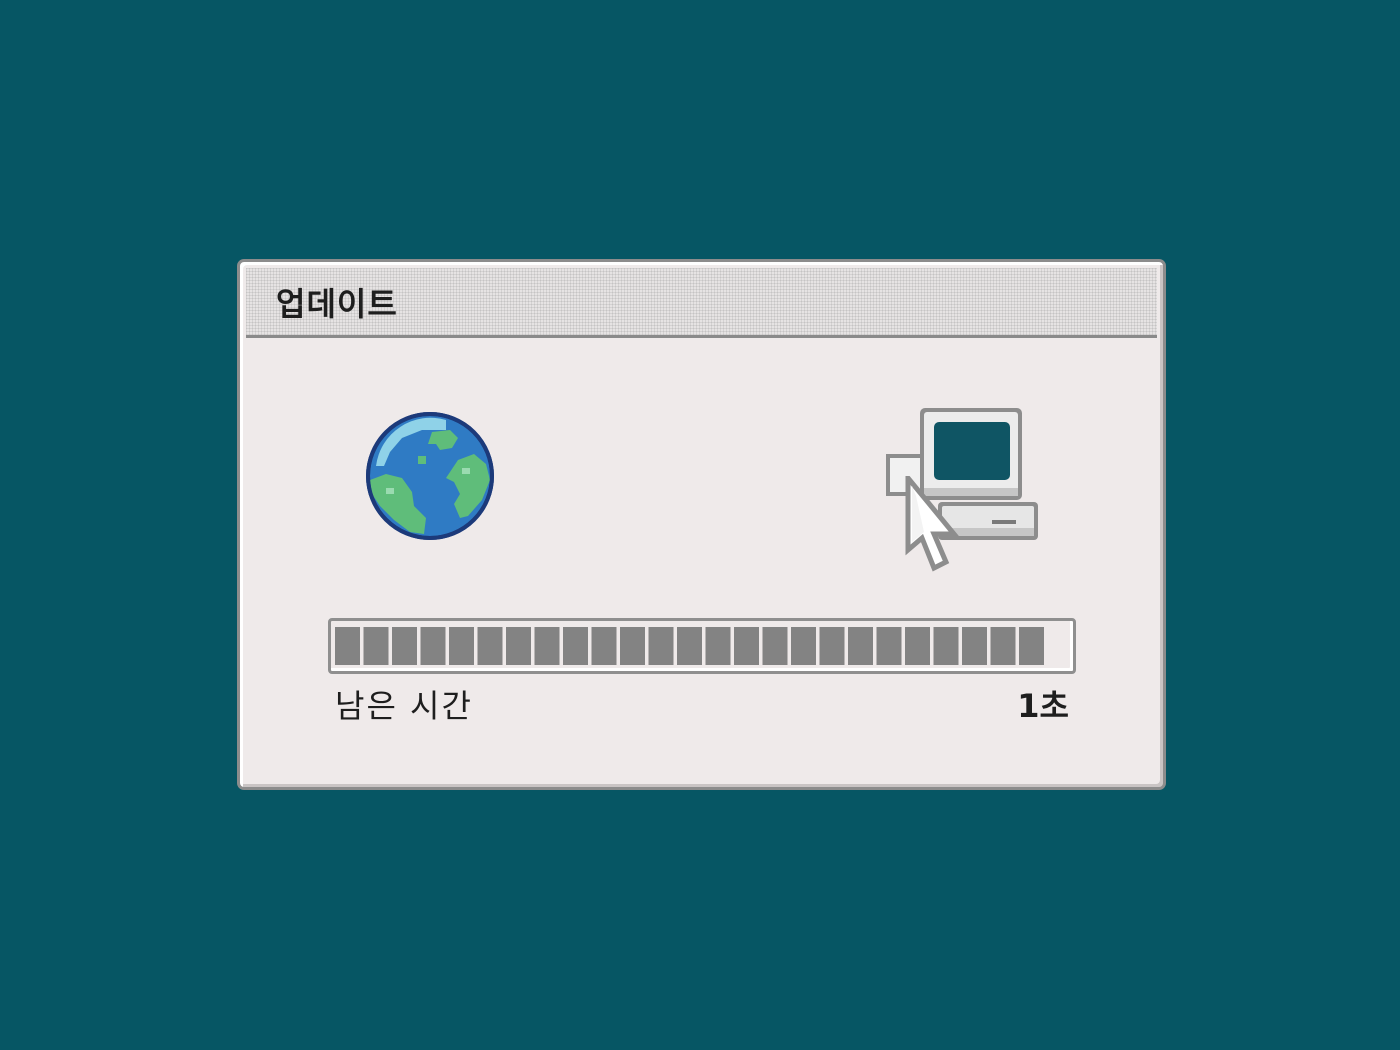  What do you see at coordinates (404, 706) in the screenshot?
I see `time-remaining-label: 남은 시간` at bounding box center [404, 706].